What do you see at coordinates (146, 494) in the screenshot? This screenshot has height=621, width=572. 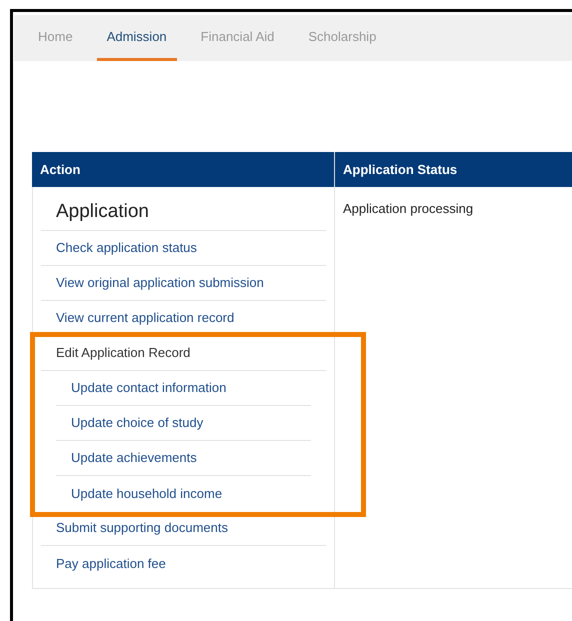 I see `action-link: Update household income` at bounding box center [146, 494].